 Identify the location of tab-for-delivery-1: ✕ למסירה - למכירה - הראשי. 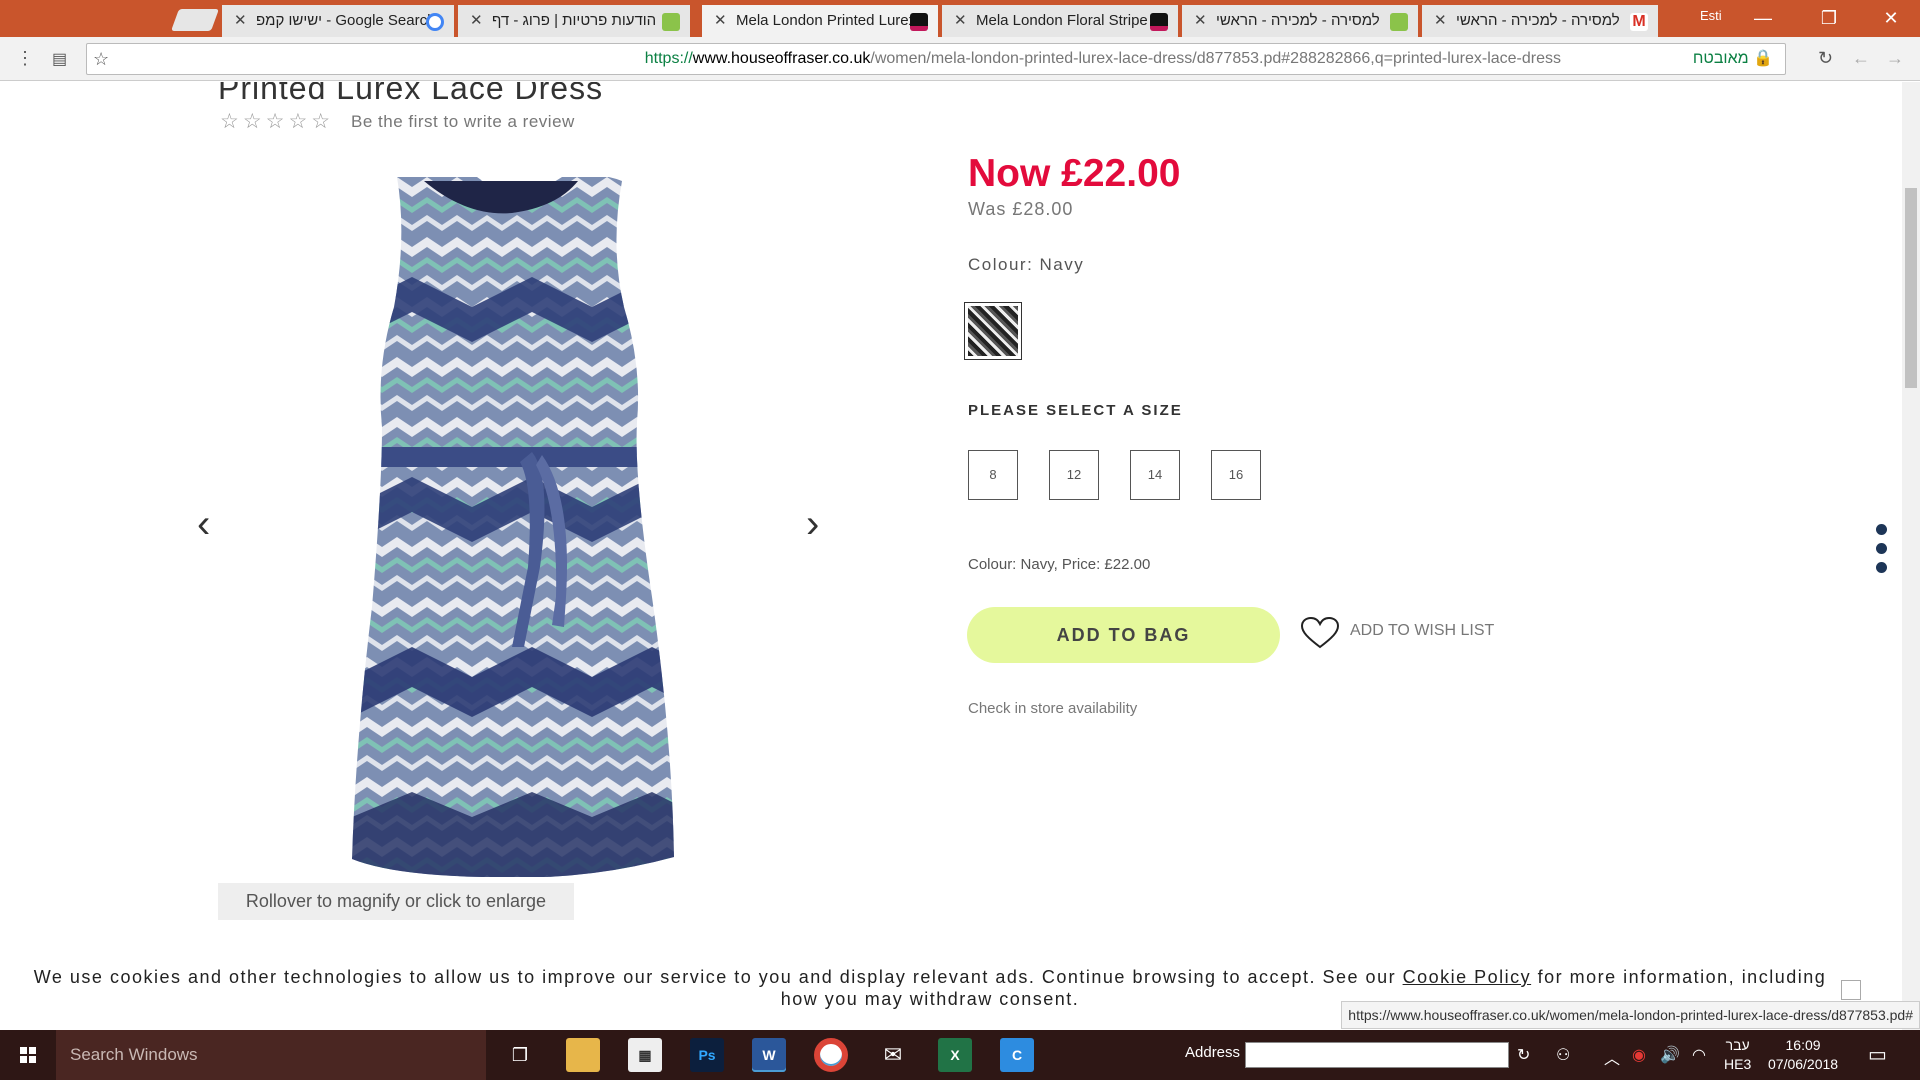
(1300, 21).